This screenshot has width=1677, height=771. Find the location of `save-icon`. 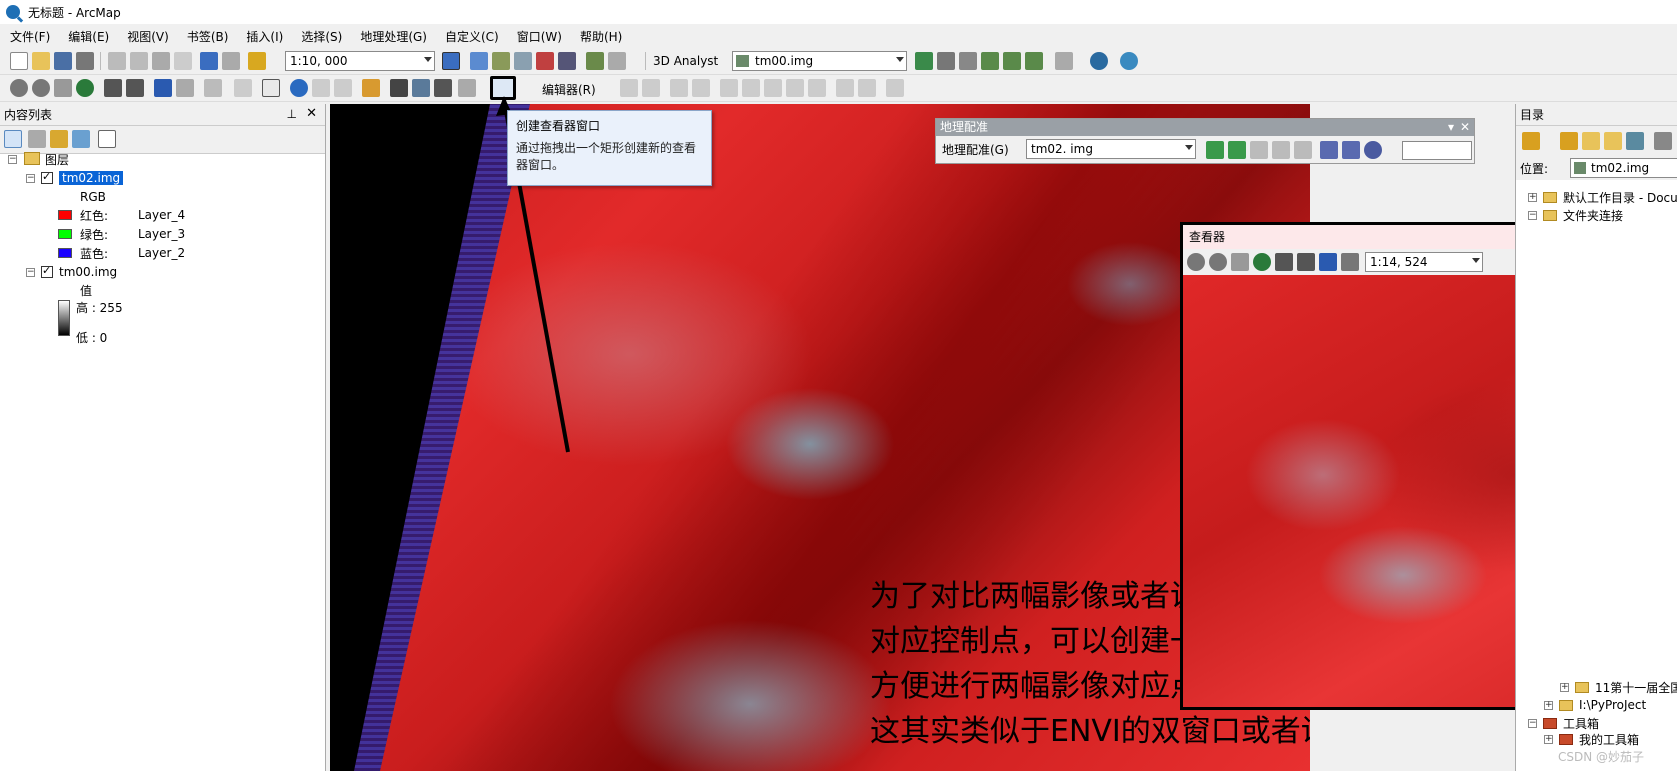

save-icon is located at coordinates (63, 61).